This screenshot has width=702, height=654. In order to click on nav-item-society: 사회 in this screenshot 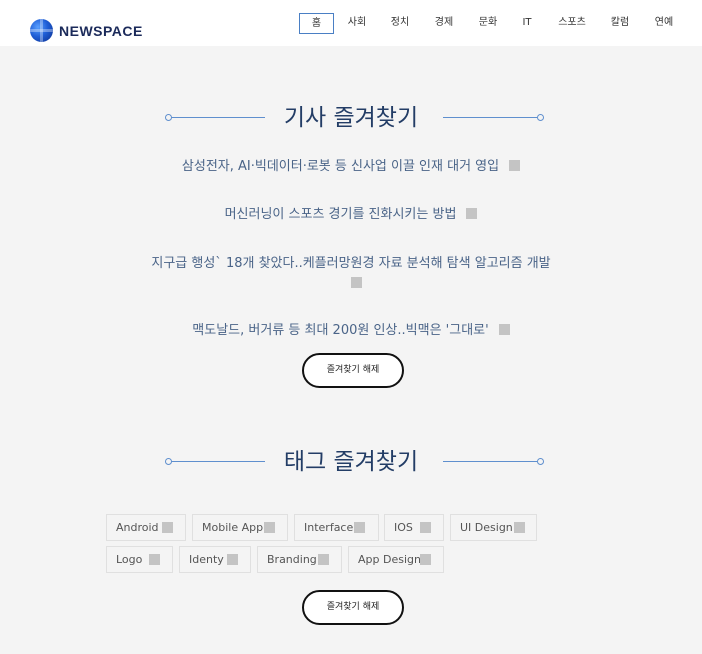, I will do `click(357, 23)`.